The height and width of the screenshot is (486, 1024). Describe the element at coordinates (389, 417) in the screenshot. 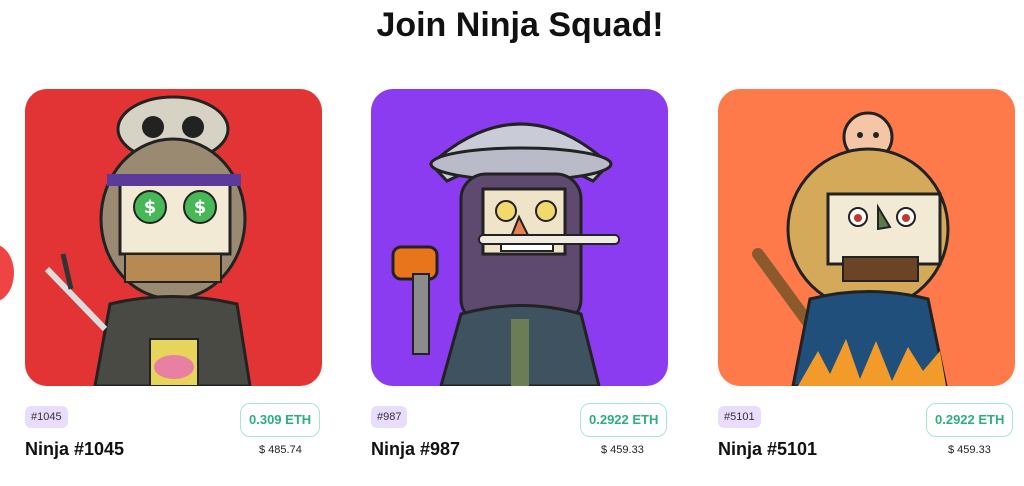

I see `nft-id-badge: #987` at that location.